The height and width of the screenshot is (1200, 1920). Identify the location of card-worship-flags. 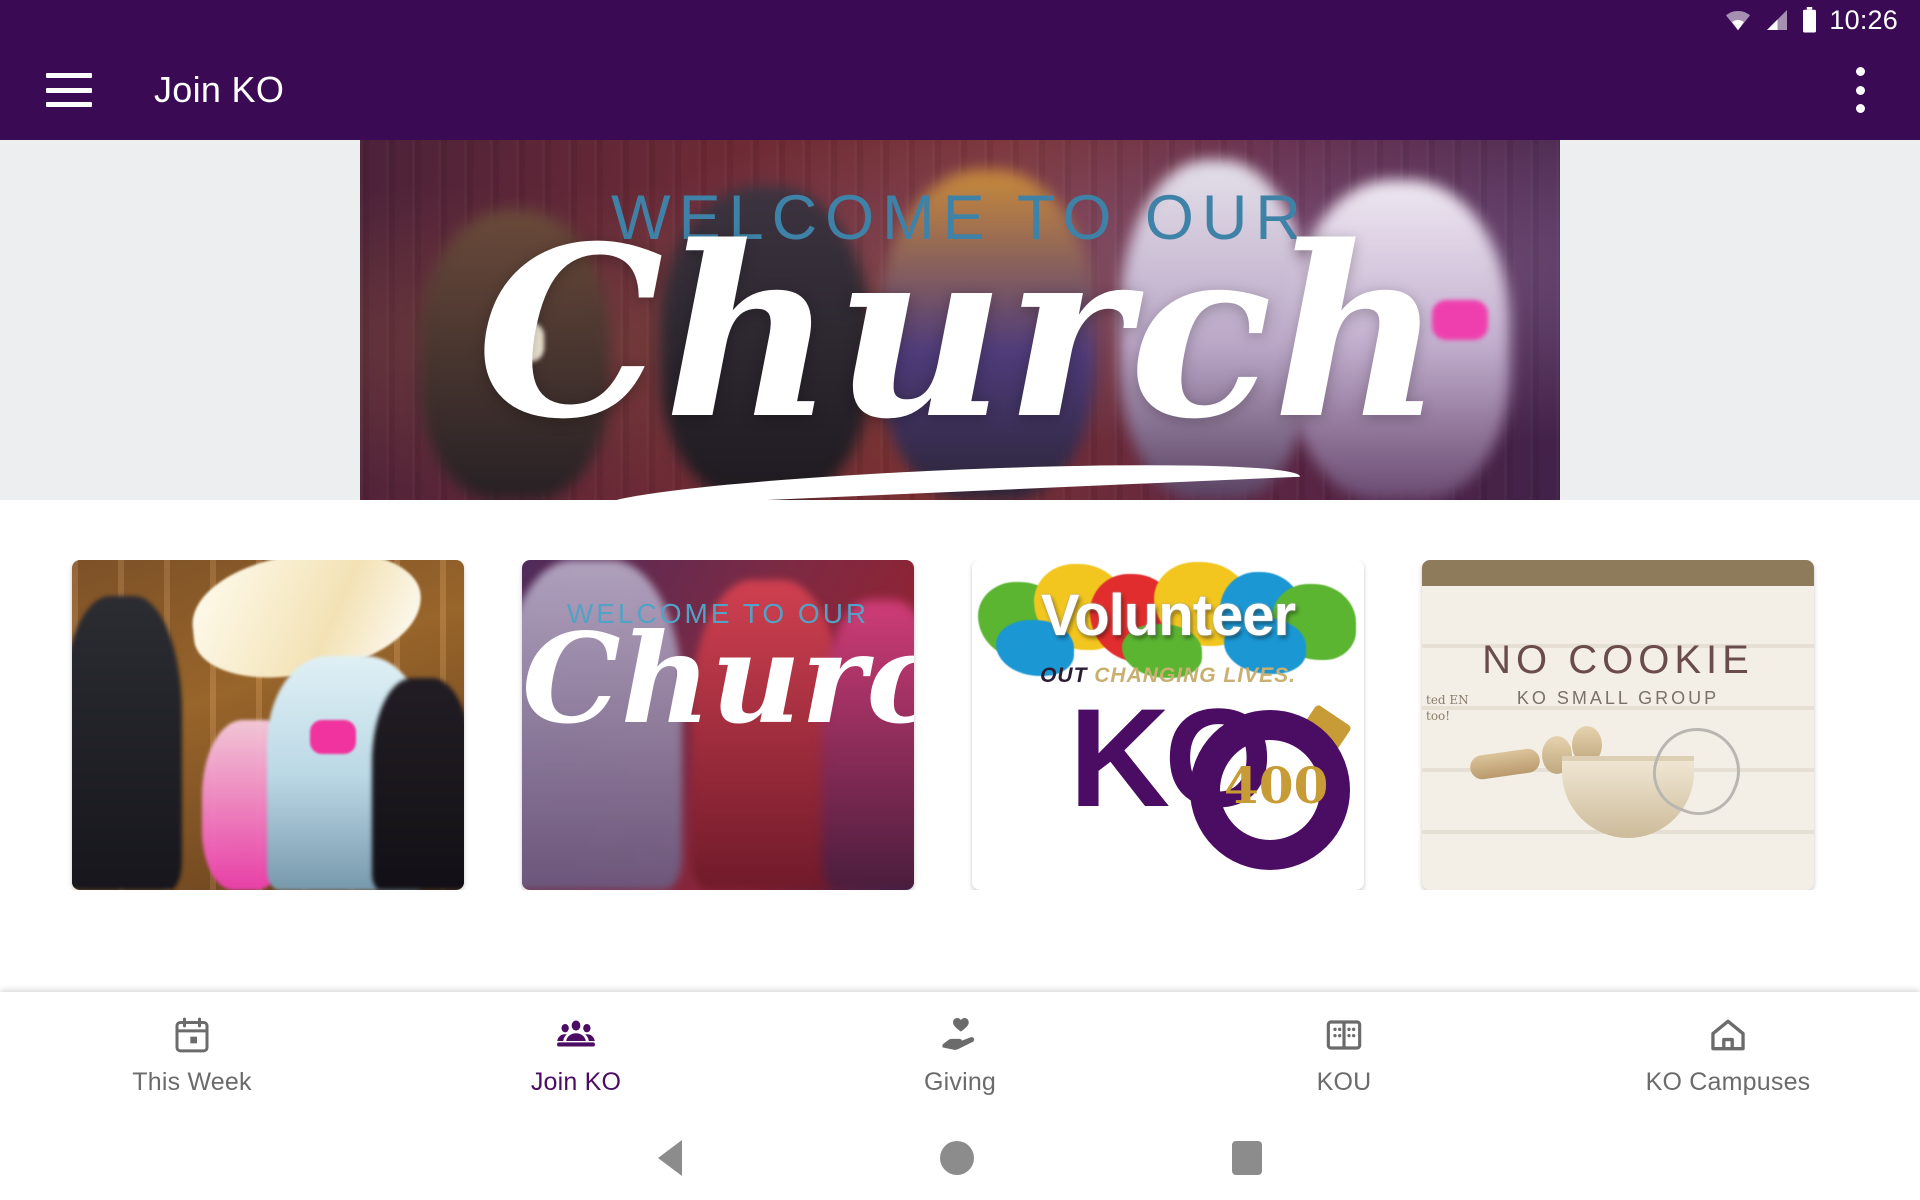
(268, 725).